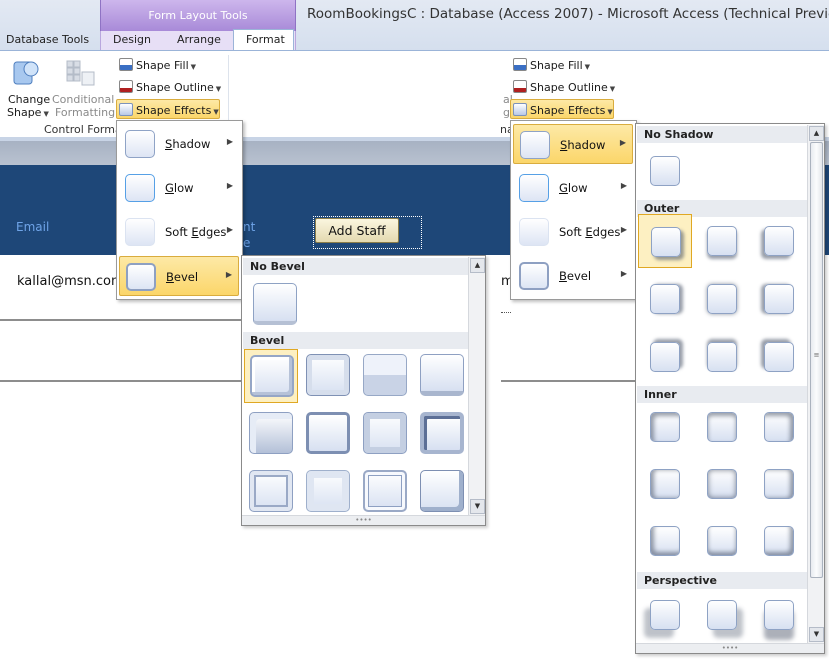  What do you see at coordinates (357, 230) in the screenshot?
I see `add-staff-button: Add Staff` at bounding box center [357, 230].